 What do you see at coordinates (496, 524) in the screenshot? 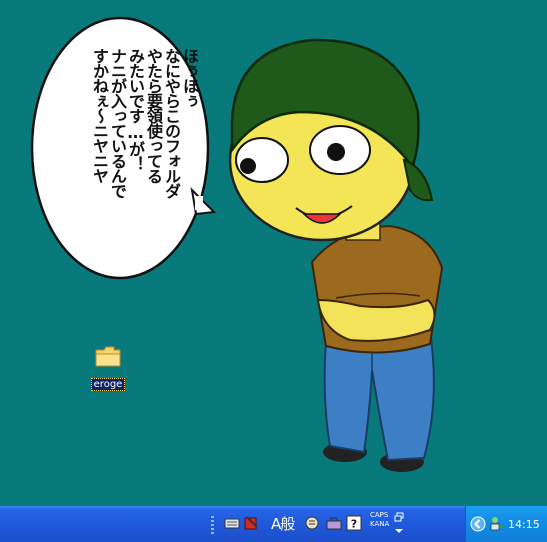
I see `network-connection-icon` at bounding box center [496, 524].